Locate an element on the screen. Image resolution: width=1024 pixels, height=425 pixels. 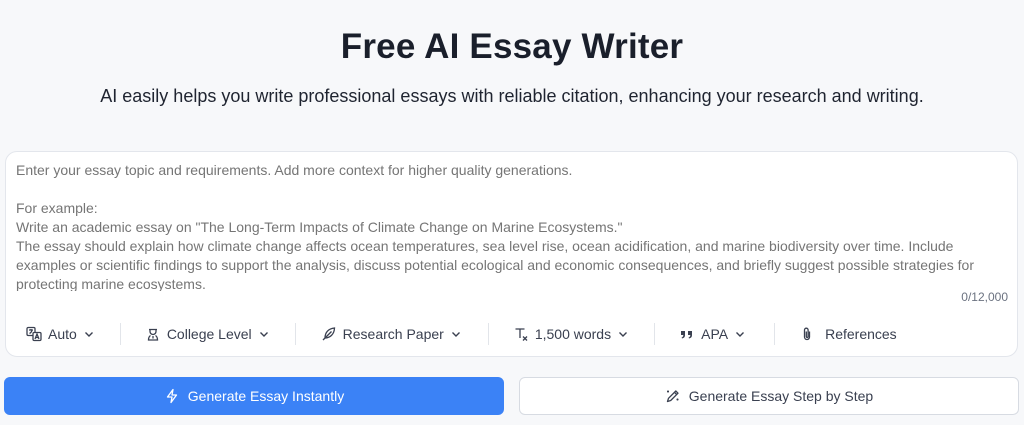
citation-style-select: APA is located at coordinates (712, 334).